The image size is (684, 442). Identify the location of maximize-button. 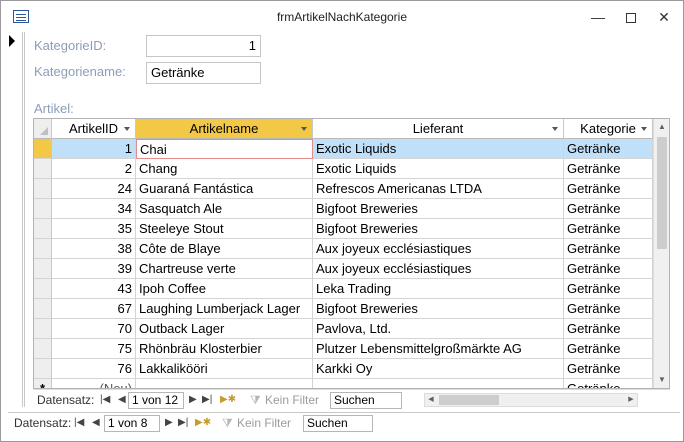
(631, 17).